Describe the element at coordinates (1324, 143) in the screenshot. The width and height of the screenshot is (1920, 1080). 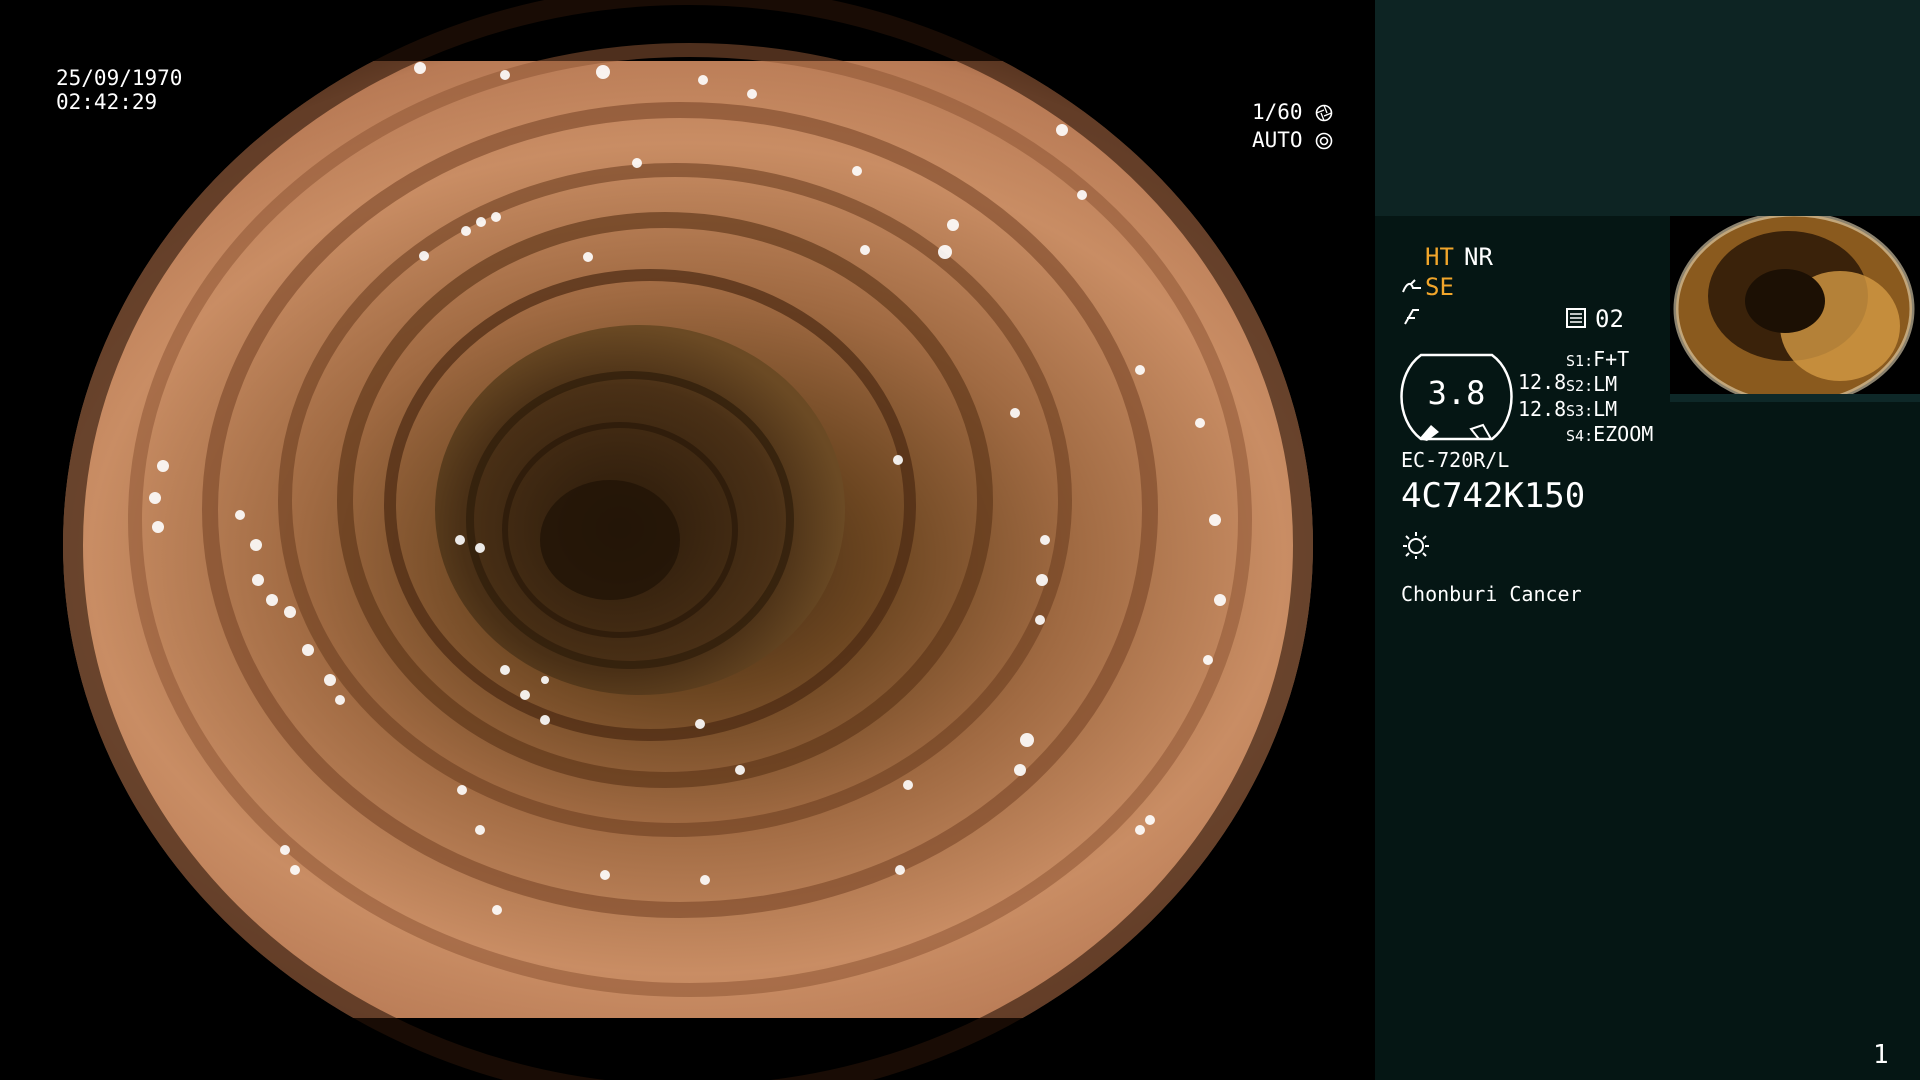
I see `iris-icon` at that location.